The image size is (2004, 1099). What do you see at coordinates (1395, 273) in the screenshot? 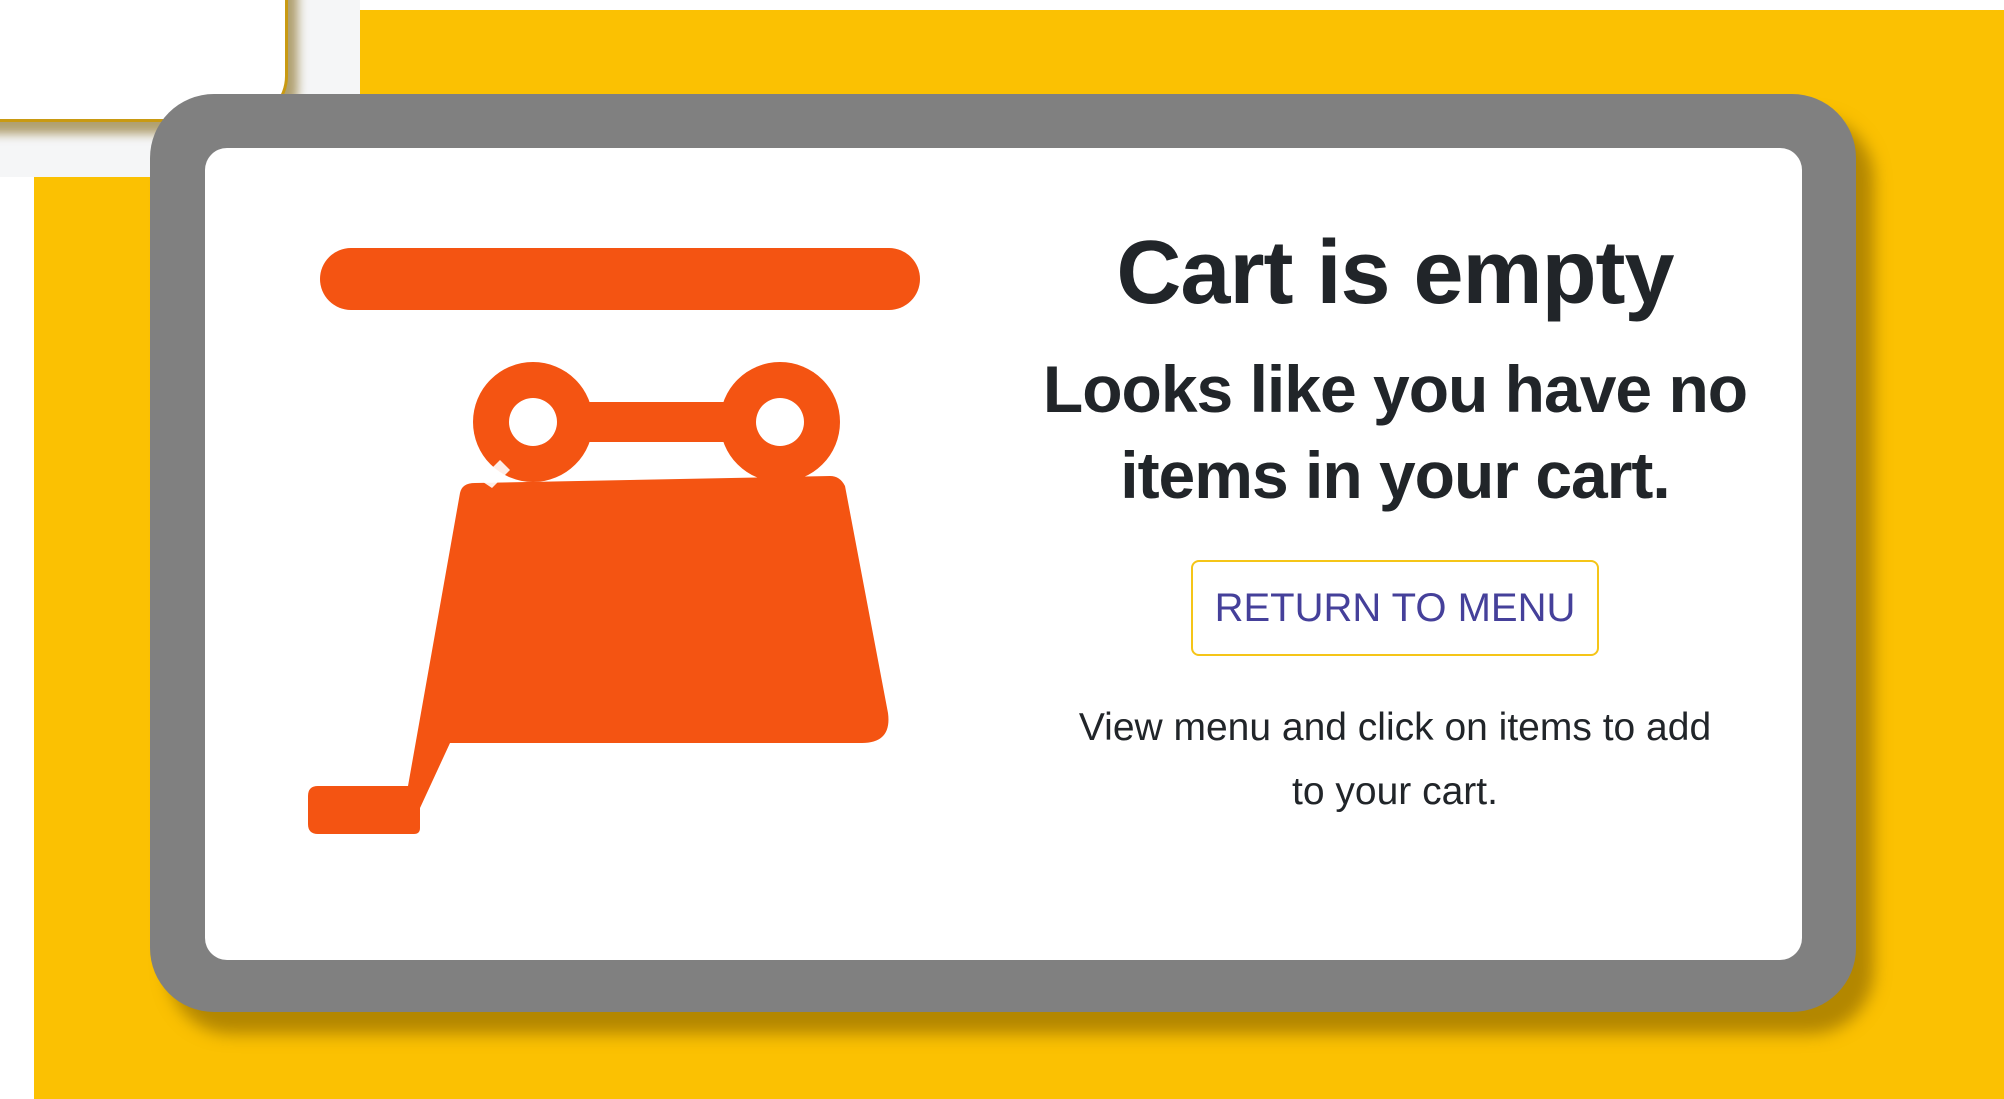
I see `empty-cart-title: Cart is empty` at bounding box center [1395, 273].